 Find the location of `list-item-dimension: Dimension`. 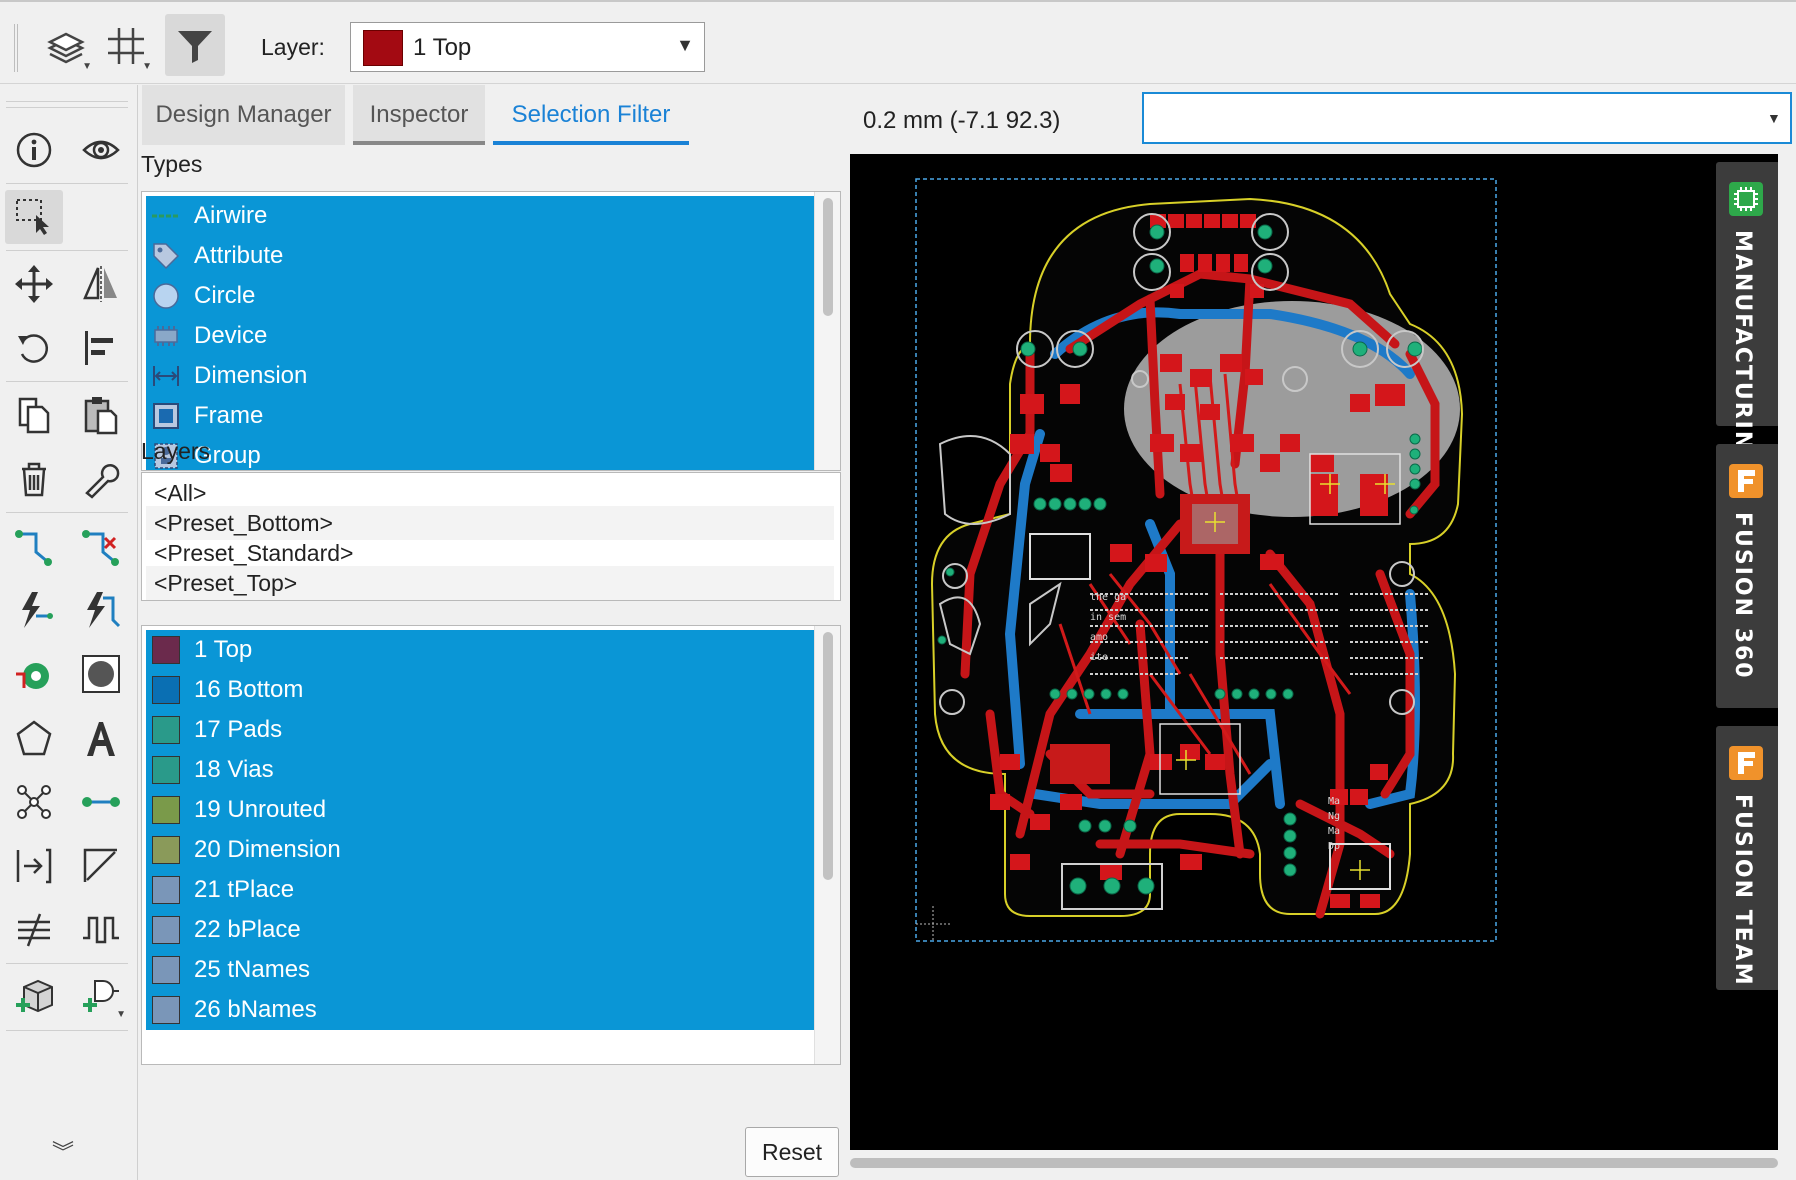

list-item-dimension: Dimension is located at coordinates (480, 376).